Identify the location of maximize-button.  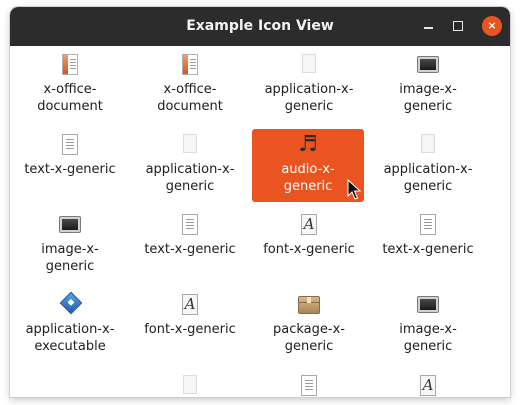
(458, 26).